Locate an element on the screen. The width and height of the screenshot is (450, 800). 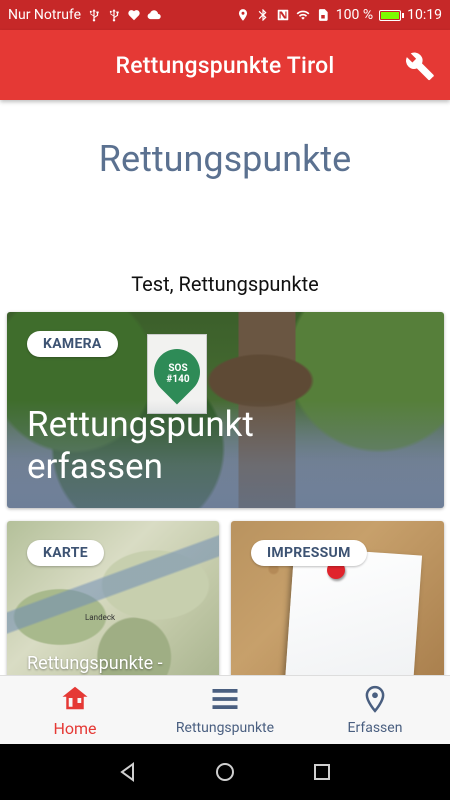
map-card-title: Rettungspunkte - is located at coordinates (95, 663).